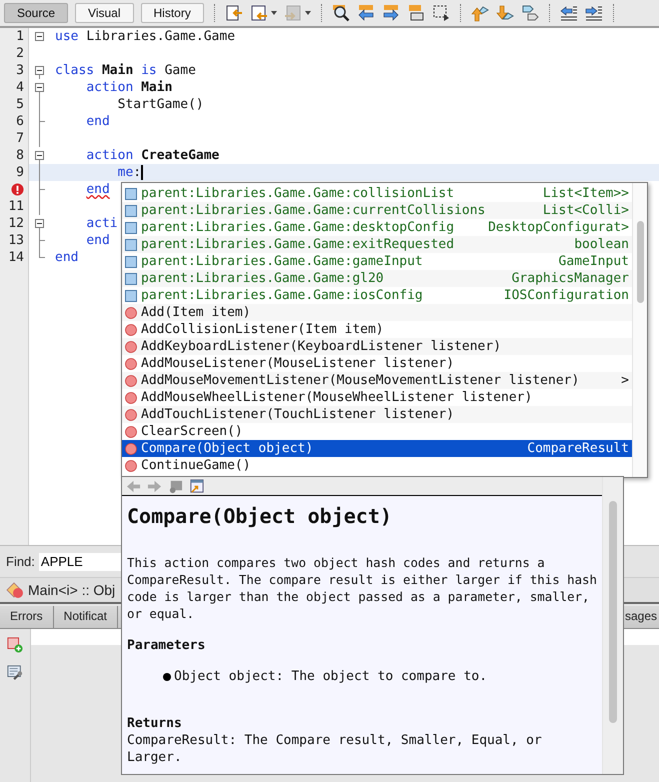 This screenshot has height=782, width=659. I want to click on arrow-right-icon, so click(391, 13).